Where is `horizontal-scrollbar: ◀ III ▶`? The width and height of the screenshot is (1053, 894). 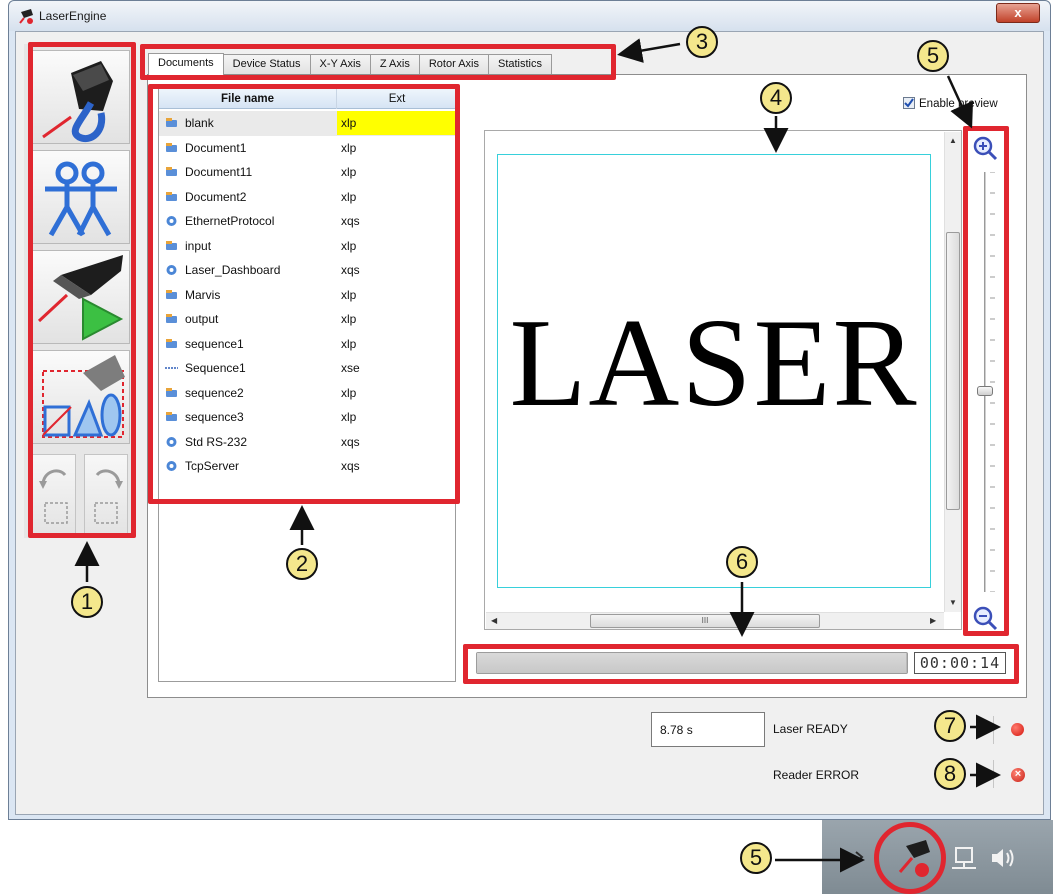 horizontal-scrollbar: ◀ III ▶ is located at coordinates (715, 620).